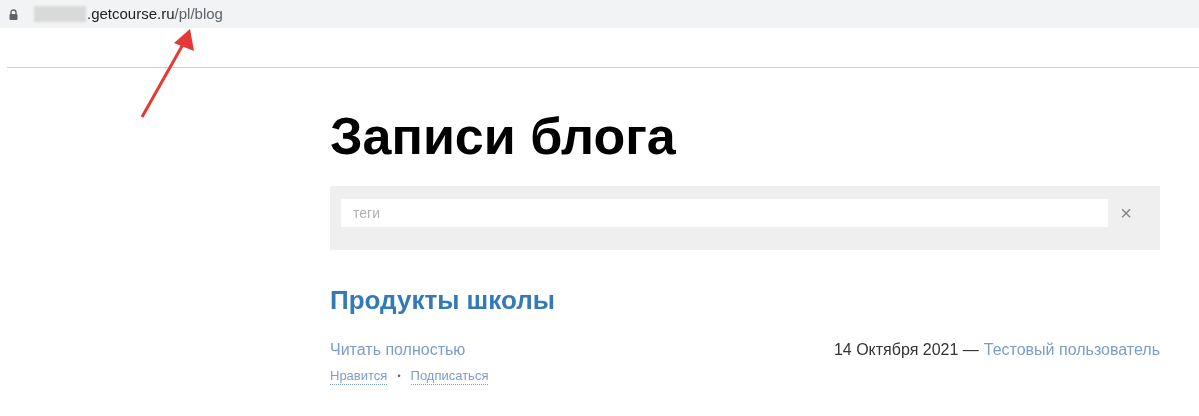 The height and width of the screenshot is (416, 1199). Describe the element at coordinates (359, 376) in the screenshot. I see `action-link: Нравится` at that location.